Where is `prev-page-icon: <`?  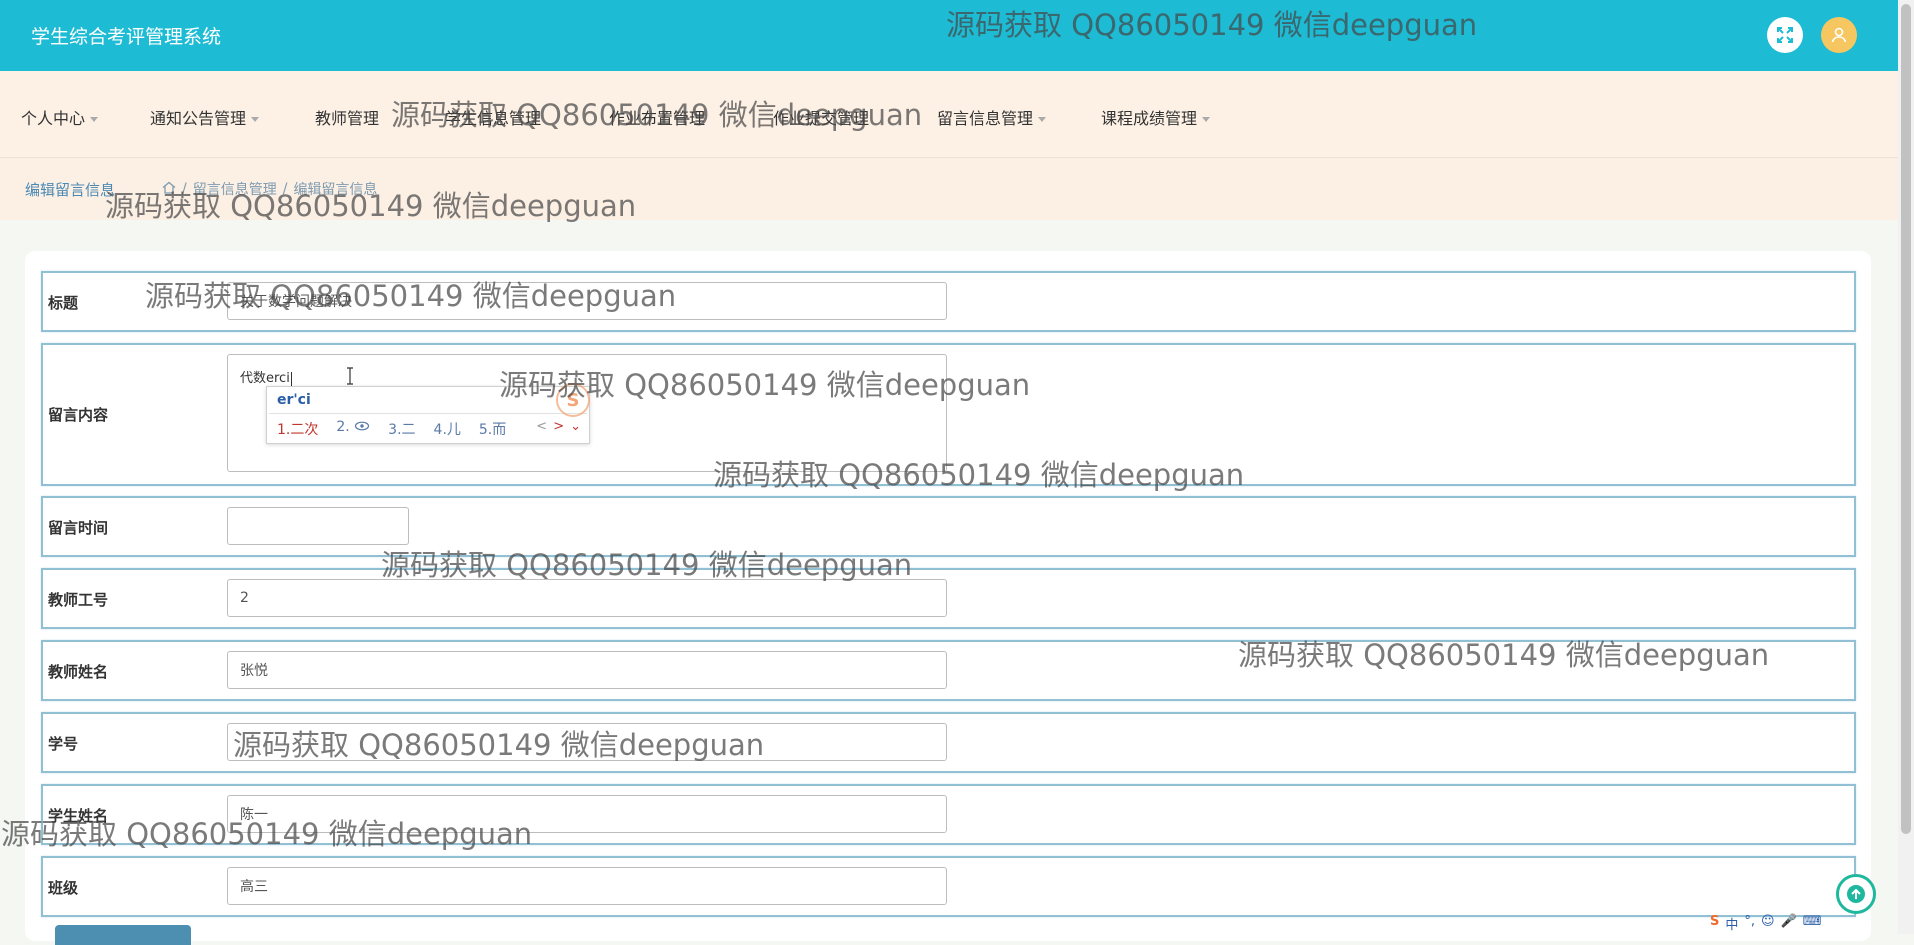 prev-page-icon: < is located at coordinates (541, 426).